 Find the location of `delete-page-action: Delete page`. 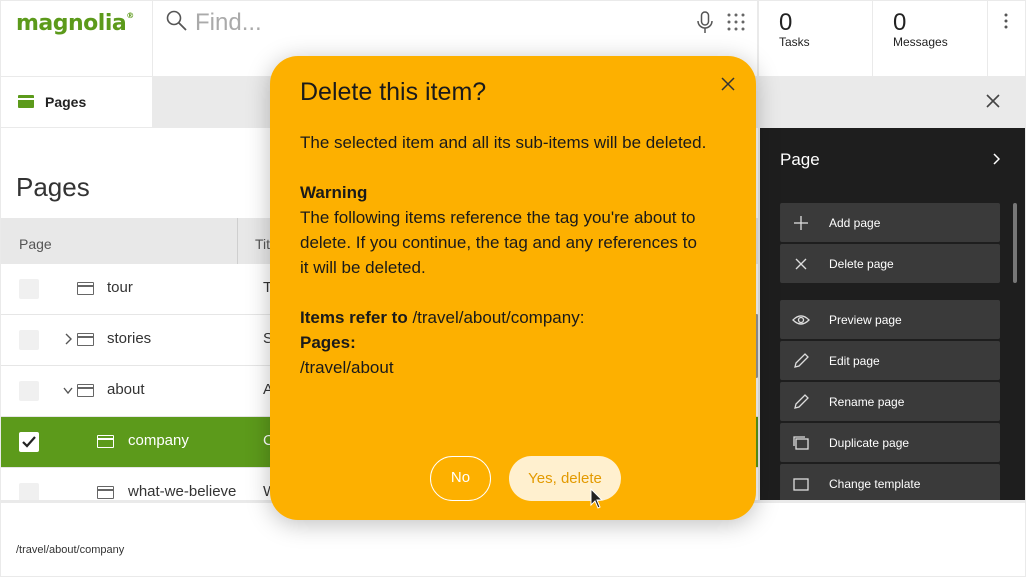

delete-page-action: Delete page is located at coordinates (890, 263).